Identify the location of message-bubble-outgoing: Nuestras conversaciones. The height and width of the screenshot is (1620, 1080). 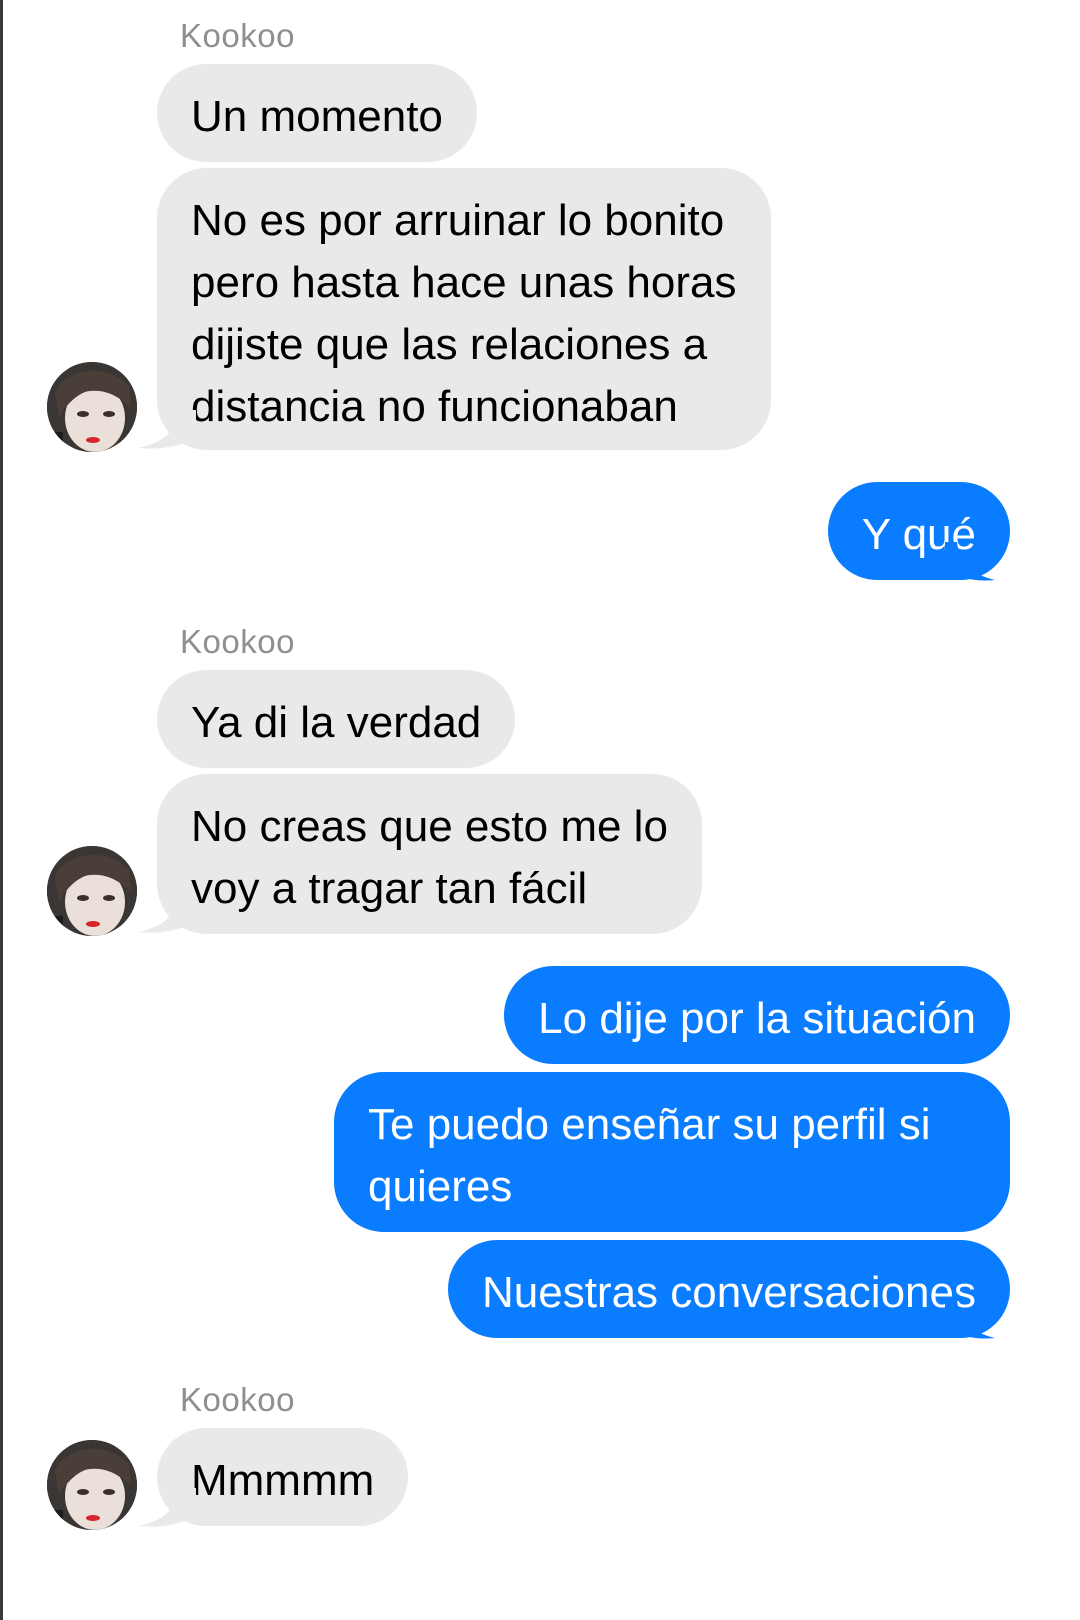
(728, 1289).